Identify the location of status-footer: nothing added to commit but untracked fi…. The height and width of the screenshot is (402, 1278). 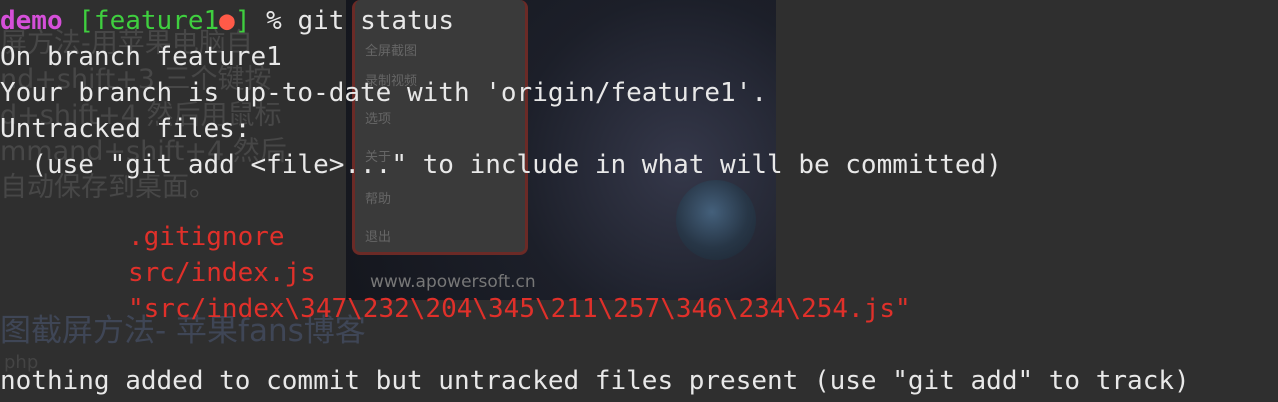
(595, 381).